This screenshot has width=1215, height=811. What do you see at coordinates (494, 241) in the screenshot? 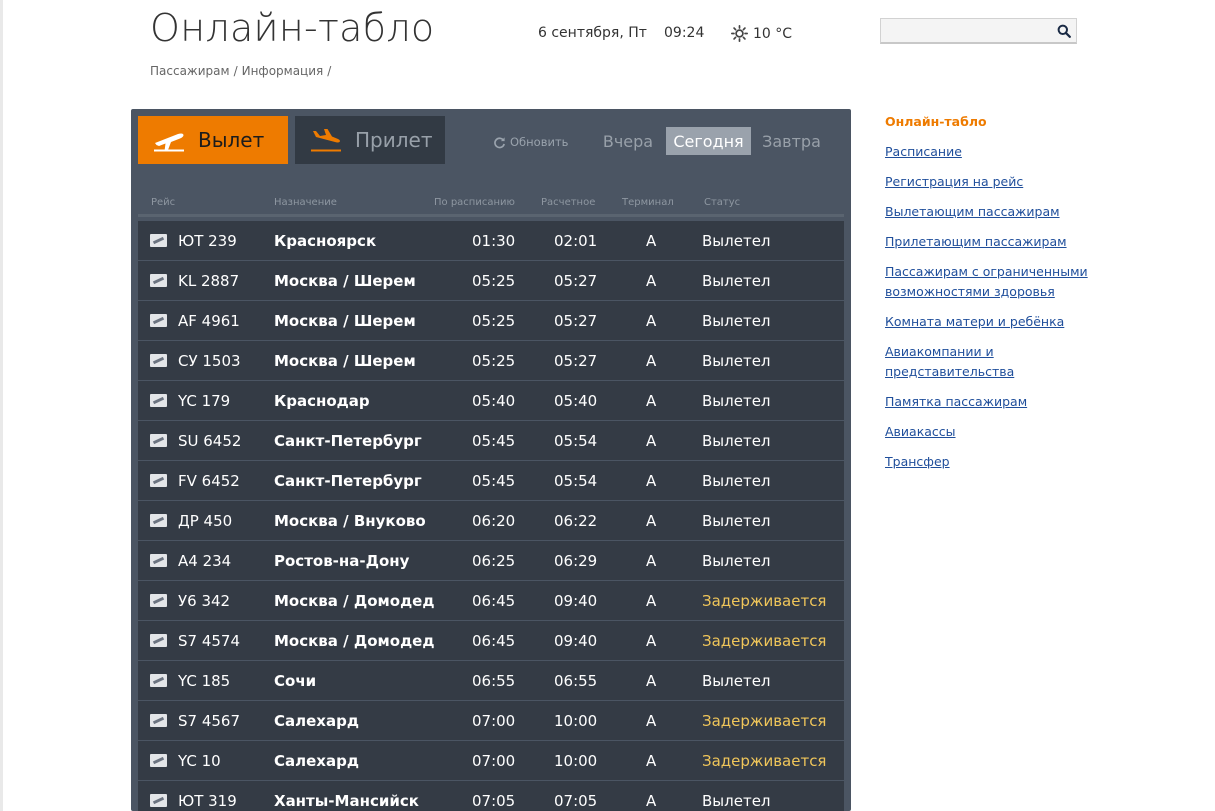
I see `flight-scheduled-time: 01:30` at bounding box center [494, 241].